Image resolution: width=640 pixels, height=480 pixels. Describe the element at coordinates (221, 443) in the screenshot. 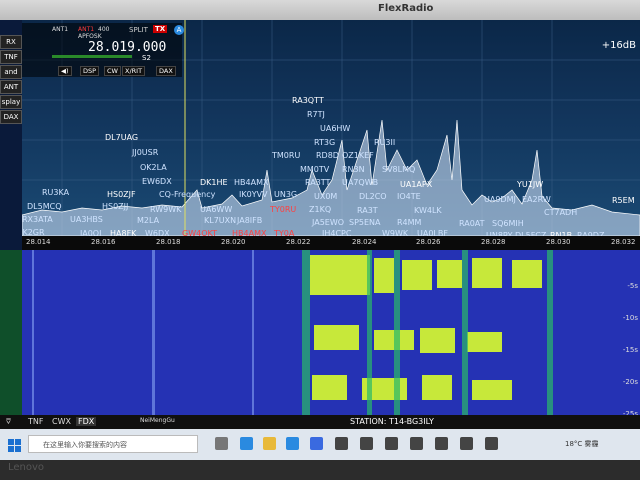

I see `task-view-icon` at that location.